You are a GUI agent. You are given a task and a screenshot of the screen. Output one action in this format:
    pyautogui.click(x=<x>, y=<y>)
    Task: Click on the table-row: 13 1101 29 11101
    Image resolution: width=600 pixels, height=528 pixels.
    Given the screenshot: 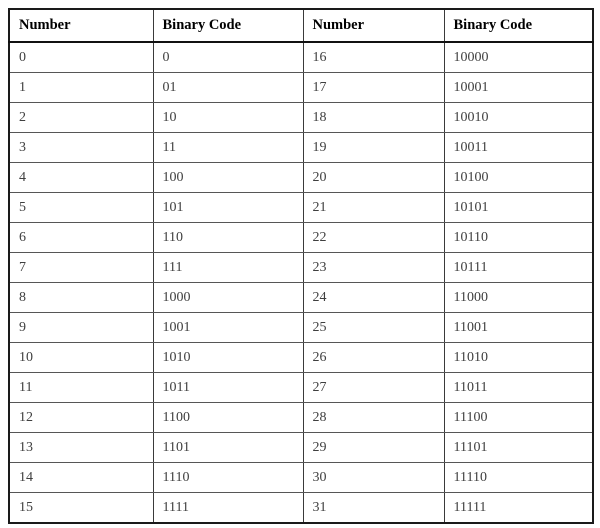 What is the action you would take?
    pyautogui.click(x=301, y=447)
    